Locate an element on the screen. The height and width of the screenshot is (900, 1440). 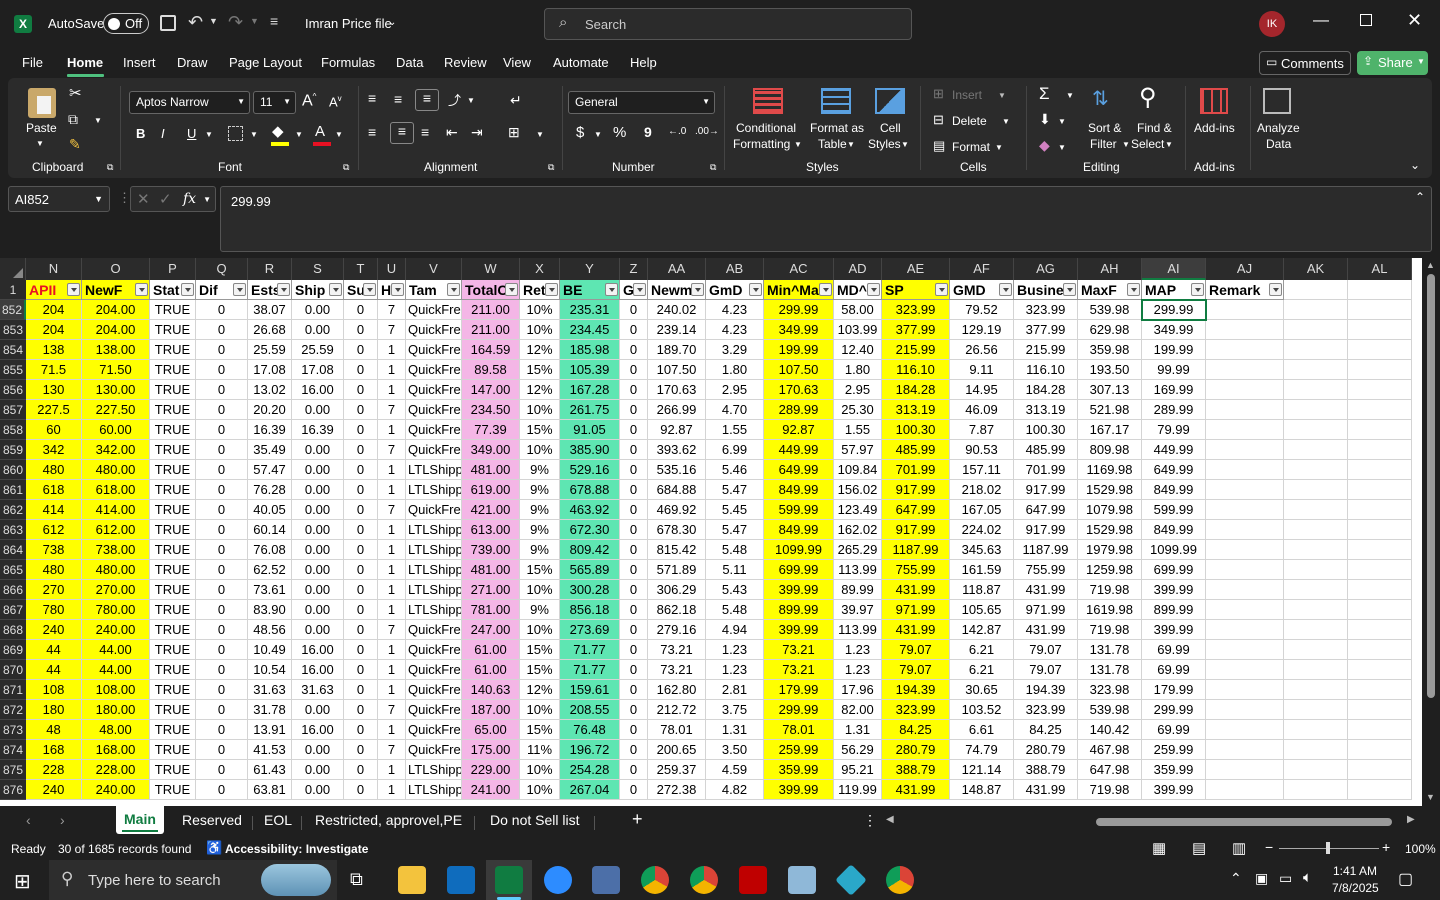
copy-icon: ⧉ is located at coordinates (73, 119).